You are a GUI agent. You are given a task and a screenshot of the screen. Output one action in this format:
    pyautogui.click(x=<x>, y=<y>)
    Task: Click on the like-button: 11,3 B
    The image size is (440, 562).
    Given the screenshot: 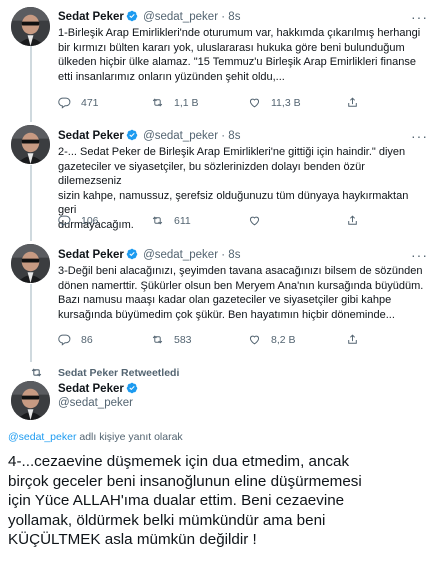 What is the action you would take?
    pyautogui.click(x=274, y=102)
    